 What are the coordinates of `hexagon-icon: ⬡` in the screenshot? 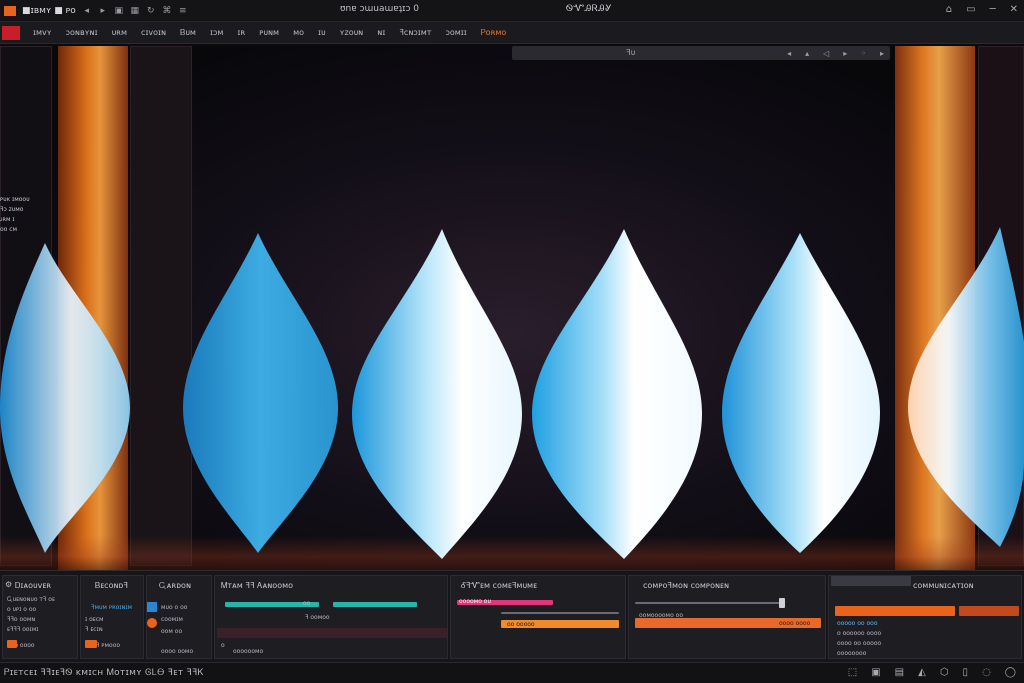 It's located at (944, 672).